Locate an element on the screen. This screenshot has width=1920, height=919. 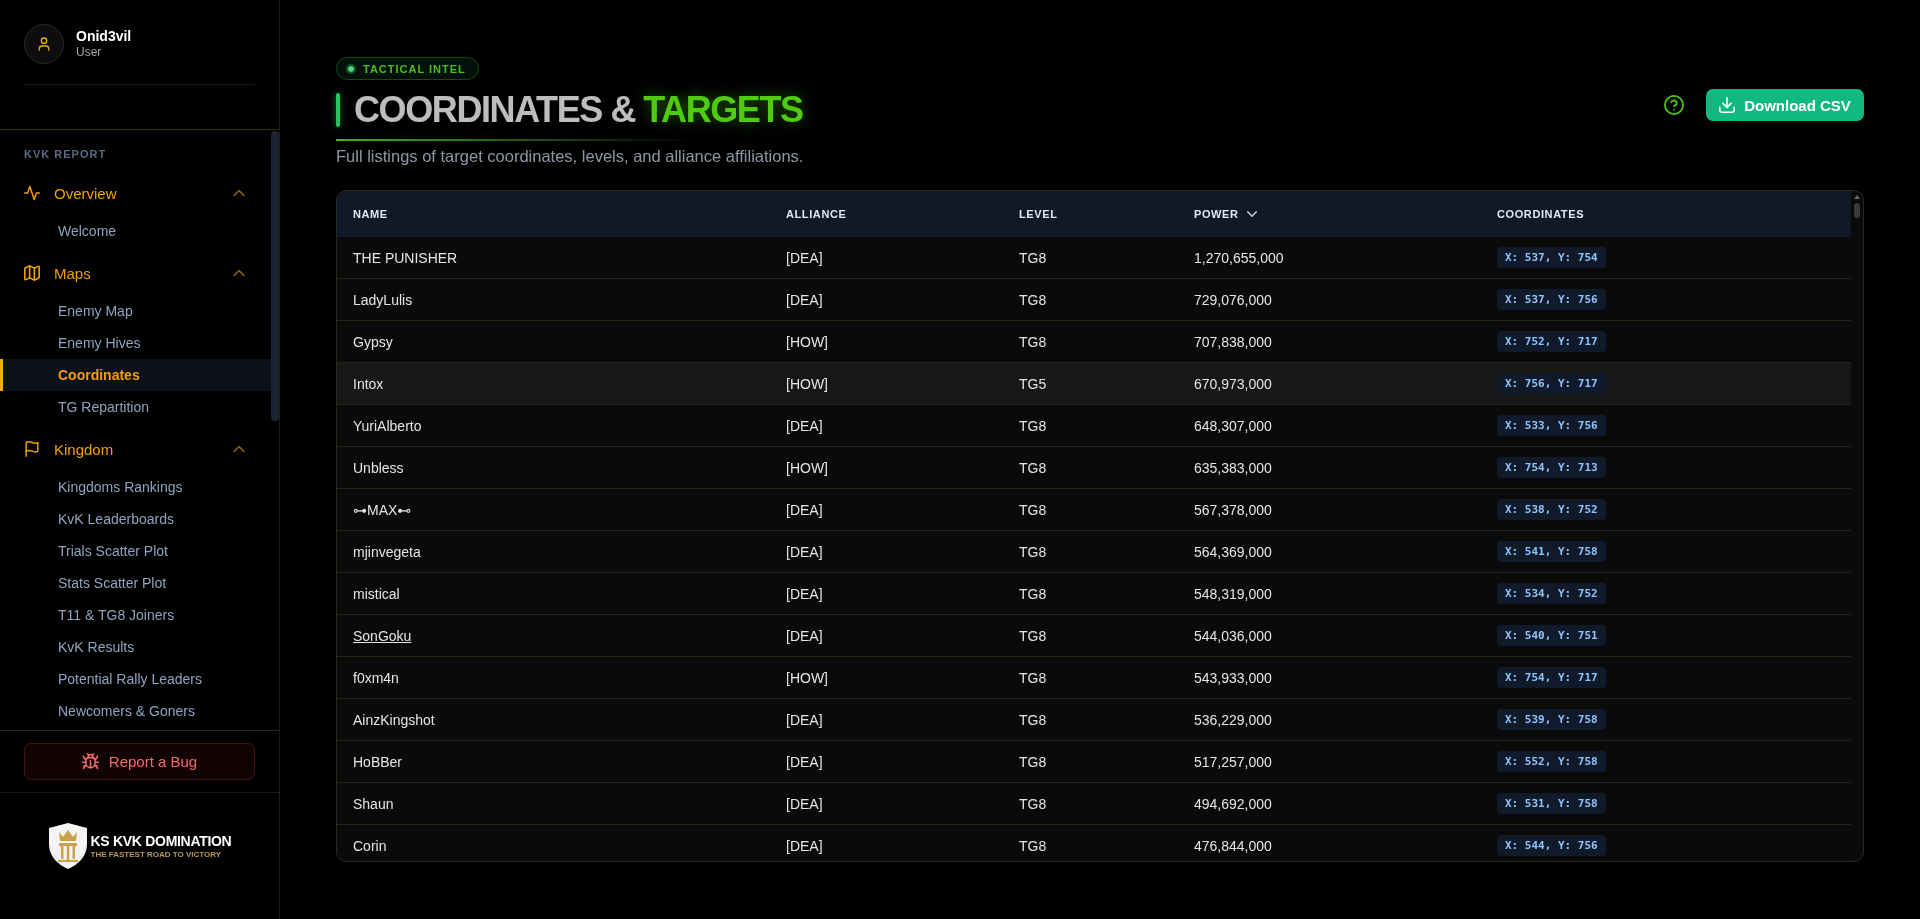
nav-item: T11 & TG8 Joiners is located at coordinates (135, 615).